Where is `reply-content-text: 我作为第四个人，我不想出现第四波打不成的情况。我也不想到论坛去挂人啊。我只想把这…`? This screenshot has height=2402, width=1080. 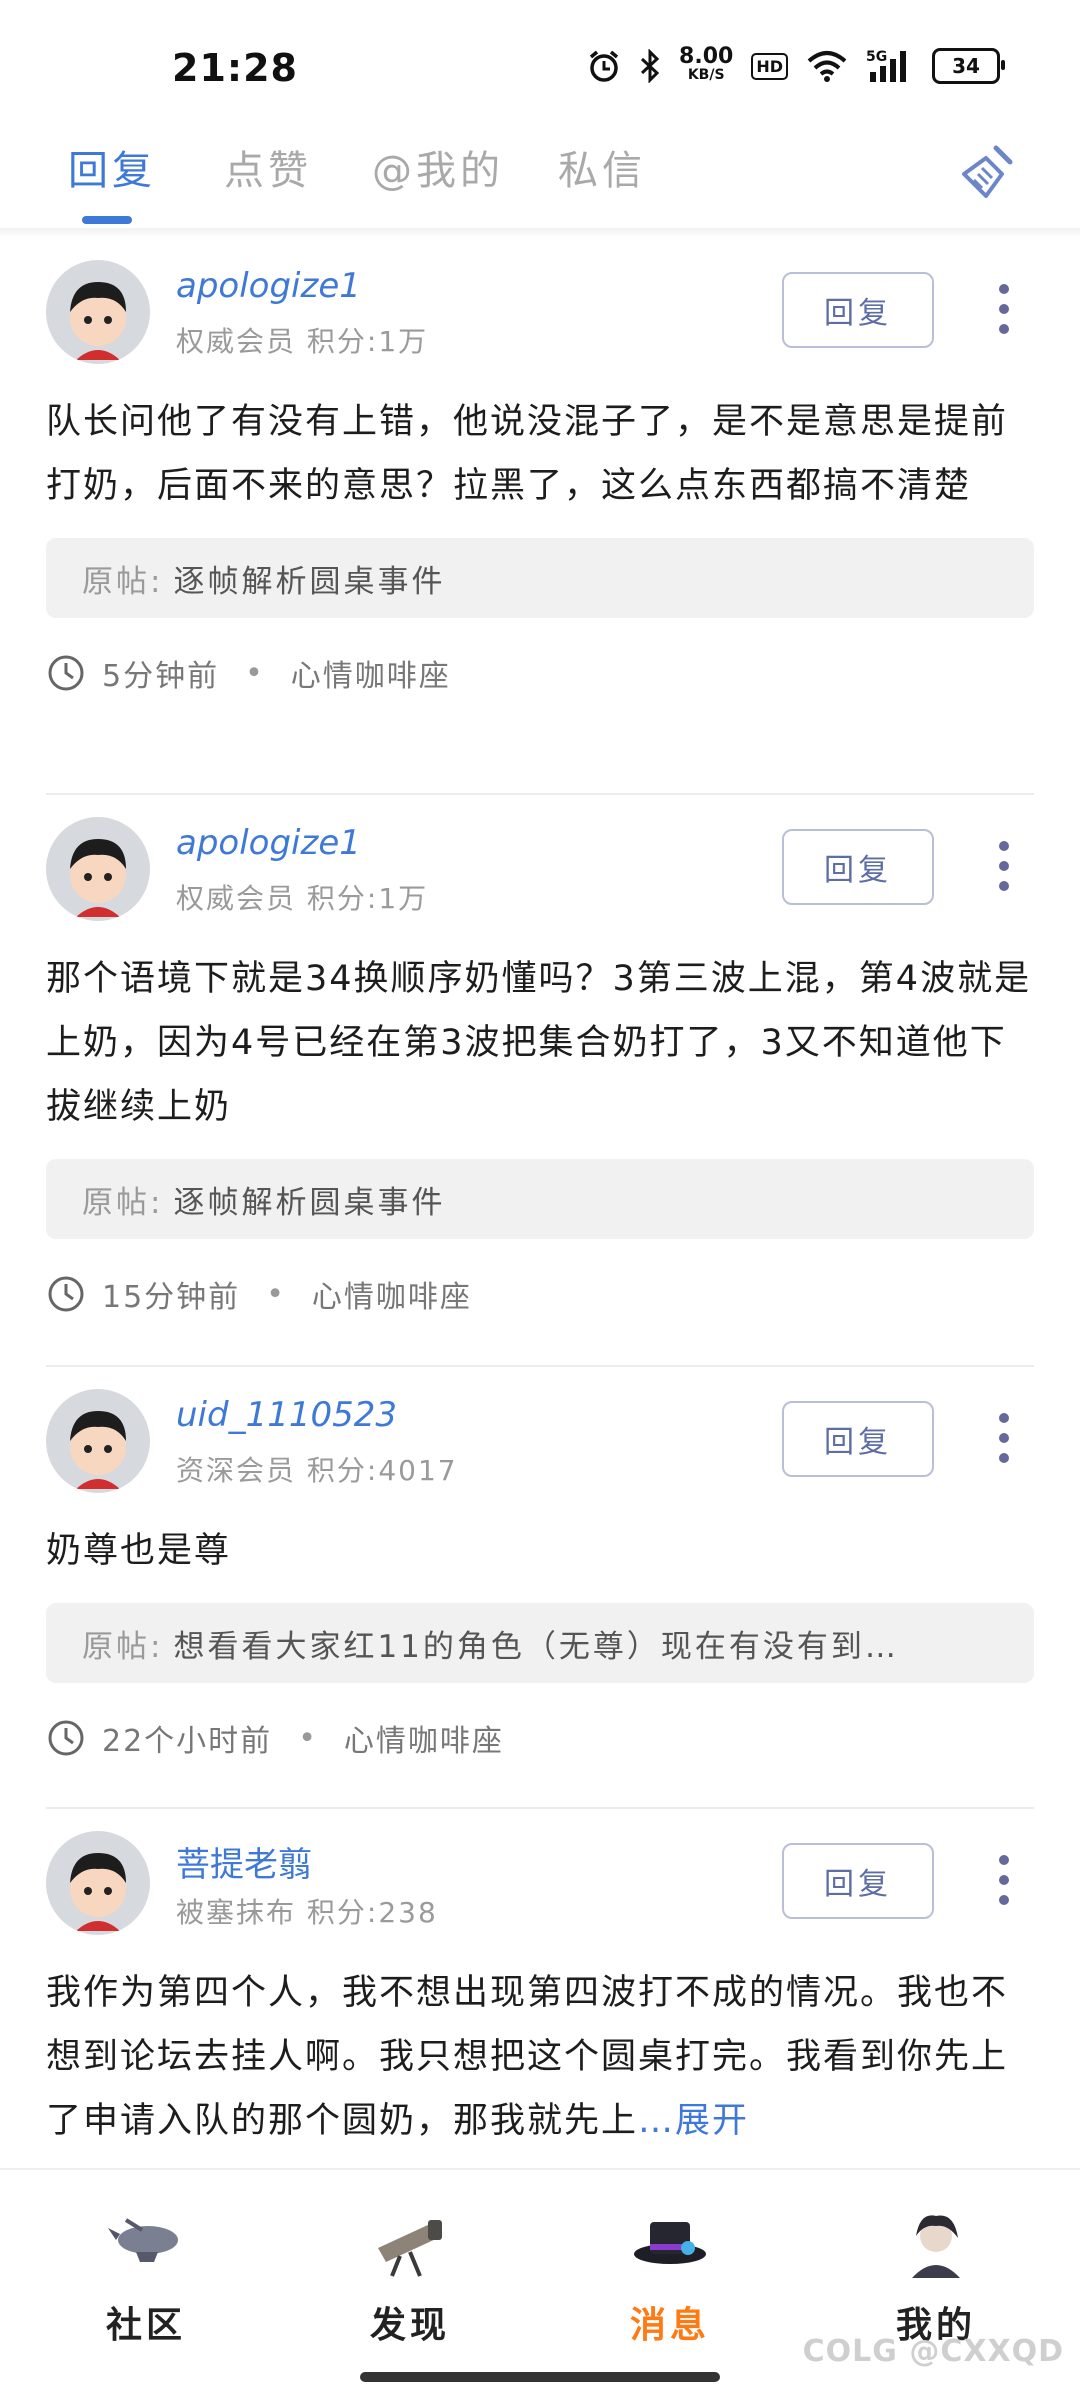 reply-content-text: 我作为第四个人，我不想出现第四波打不成的情况。我也不想到论坛去挂人啊。我只想把这… is located at coordinates (527, 2057).